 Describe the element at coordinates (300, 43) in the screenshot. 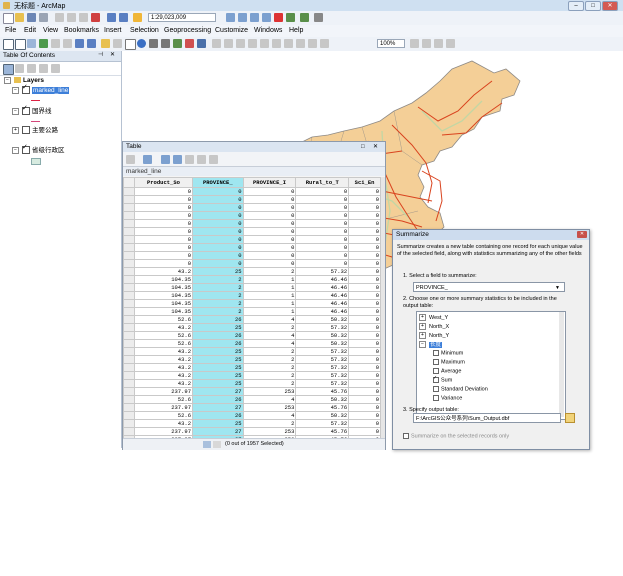

I see `layout-tool-8-icon` at that location.